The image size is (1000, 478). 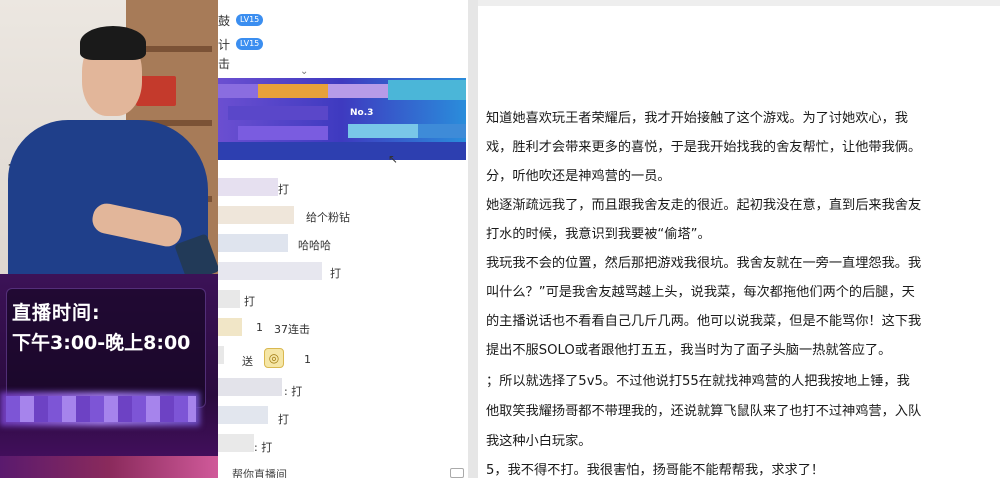 I want to click on chat-message: 哈哈哈, so click(x=314, y=245).